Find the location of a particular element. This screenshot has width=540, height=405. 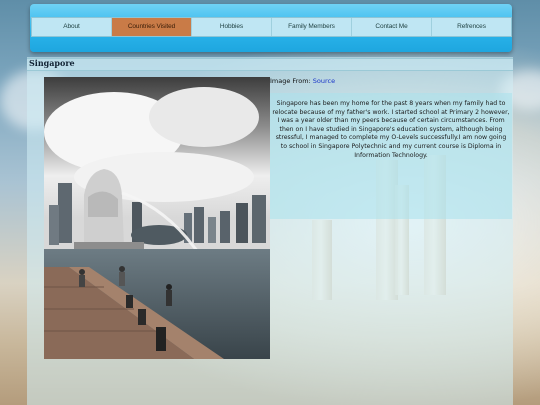

source-link: Source is located at coordinates (324, 81).